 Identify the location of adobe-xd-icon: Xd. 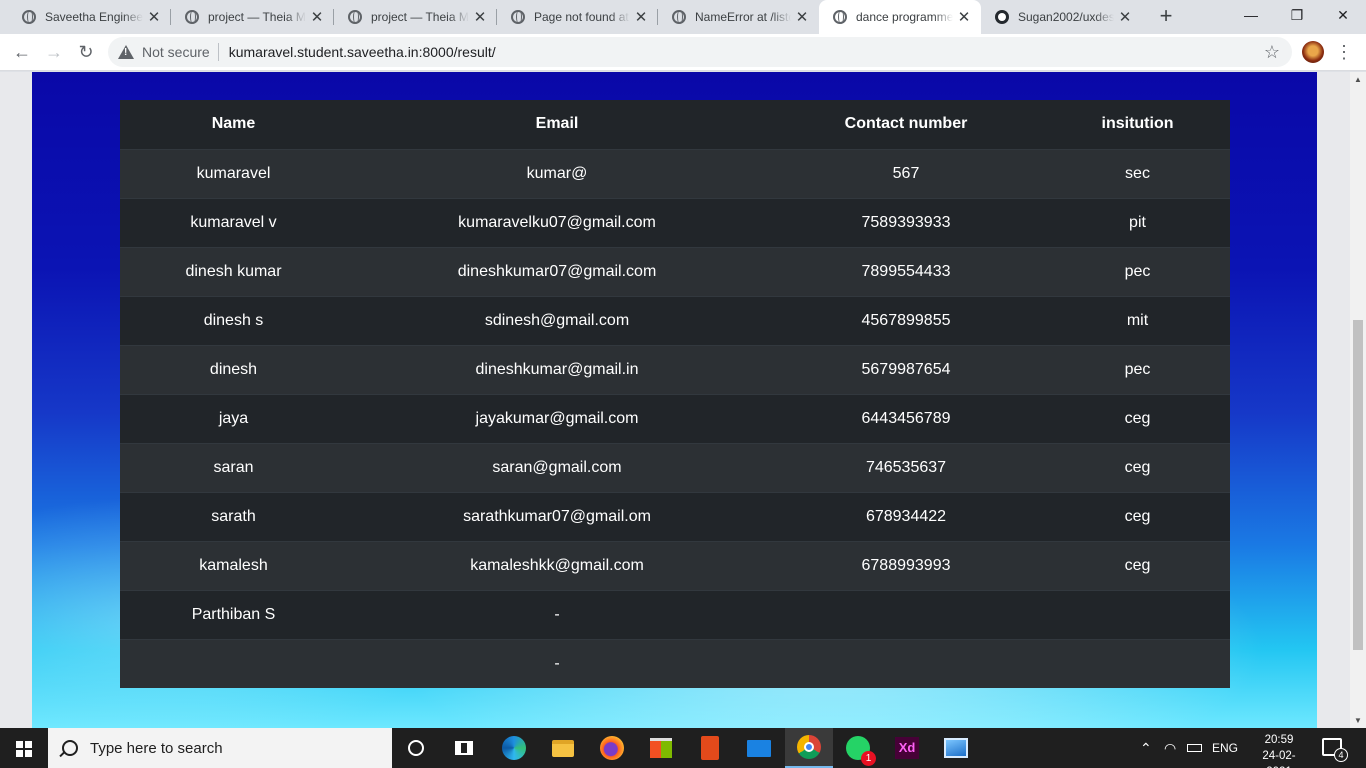
(907, 748).